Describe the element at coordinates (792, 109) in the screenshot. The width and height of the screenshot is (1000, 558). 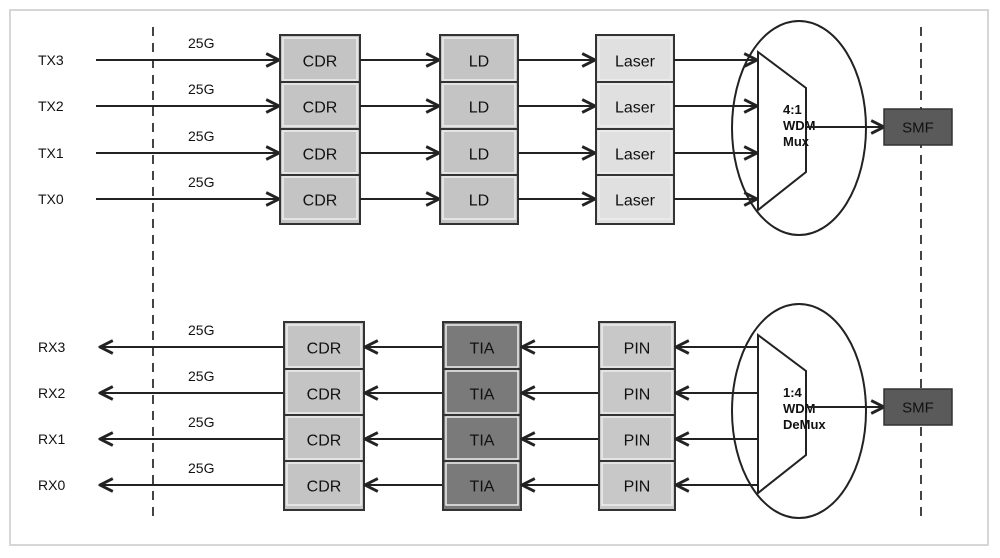
I see `wdm-label: 4:1` at that location.